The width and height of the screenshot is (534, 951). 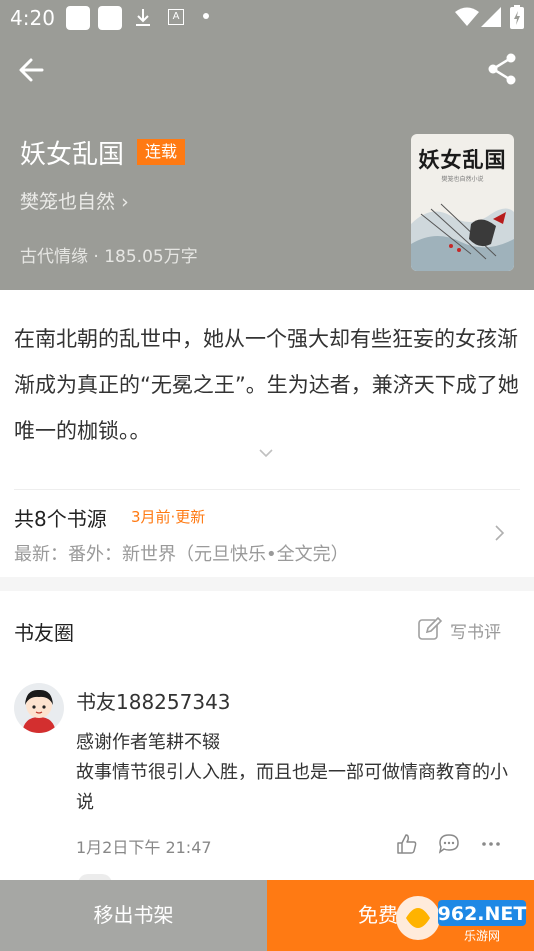 I want to click on chevron-right-icon, so click(x=500, y=533).